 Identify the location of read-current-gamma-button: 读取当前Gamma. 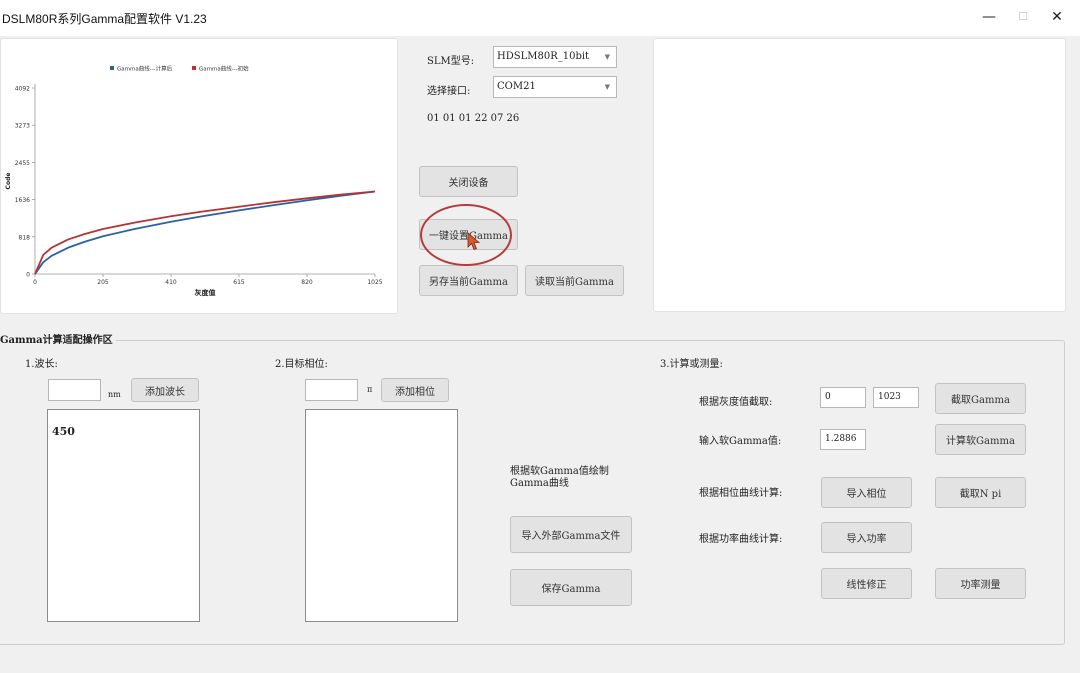
(574, 280).